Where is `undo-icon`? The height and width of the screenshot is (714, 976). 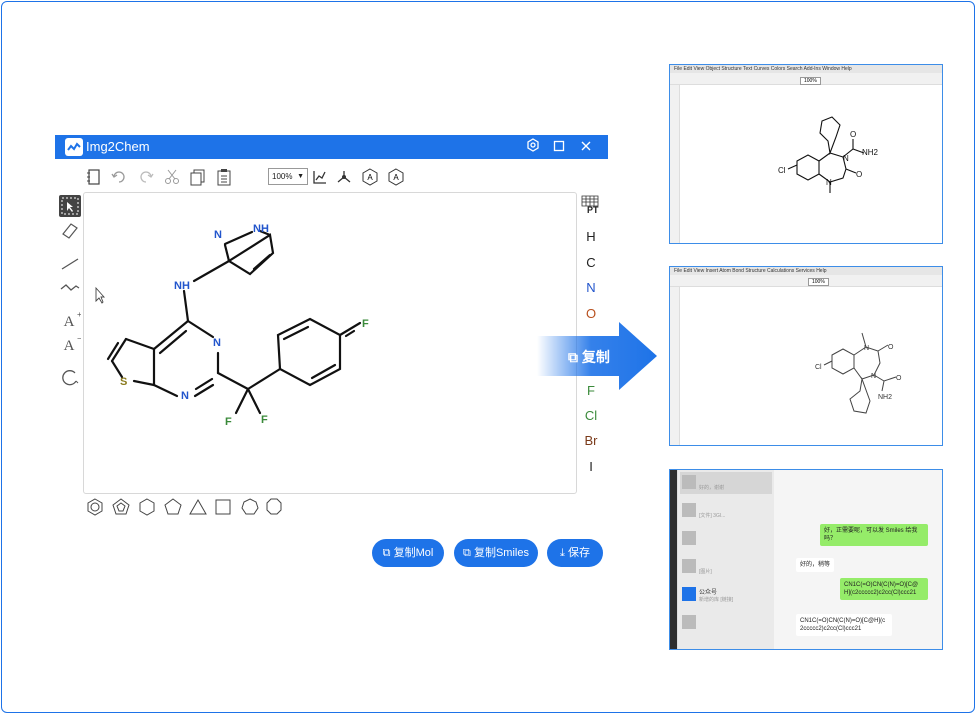 undo-icon is located at coordinates (119, 177).